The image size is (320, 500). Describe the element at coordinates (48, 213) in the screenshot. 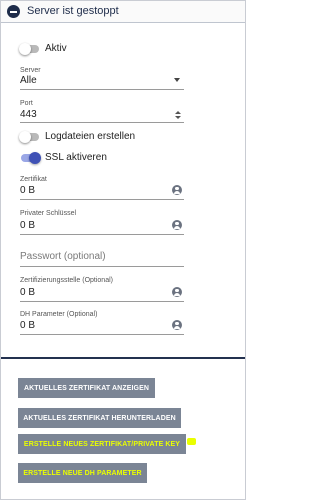

I see `privater-schluessel-label: Privater Schlüssel` at that location.